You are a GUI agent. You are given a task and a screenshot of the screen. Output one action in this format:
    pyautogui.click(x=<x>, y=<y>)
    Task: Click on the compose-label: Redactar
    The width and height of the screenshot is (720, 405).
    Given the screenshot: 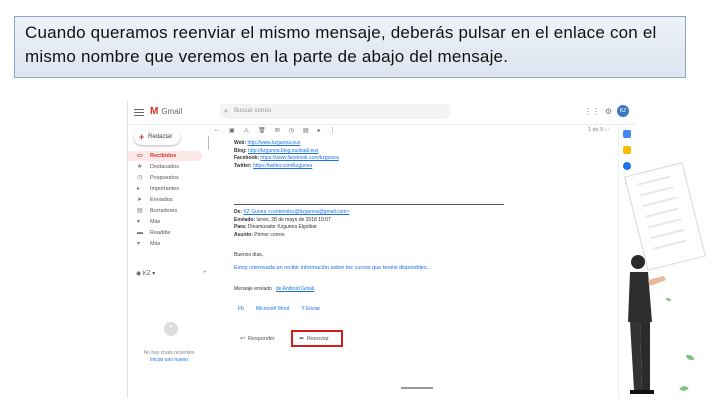 What is the action you would take?
    pyautogui.click(x=160, y=137)
    